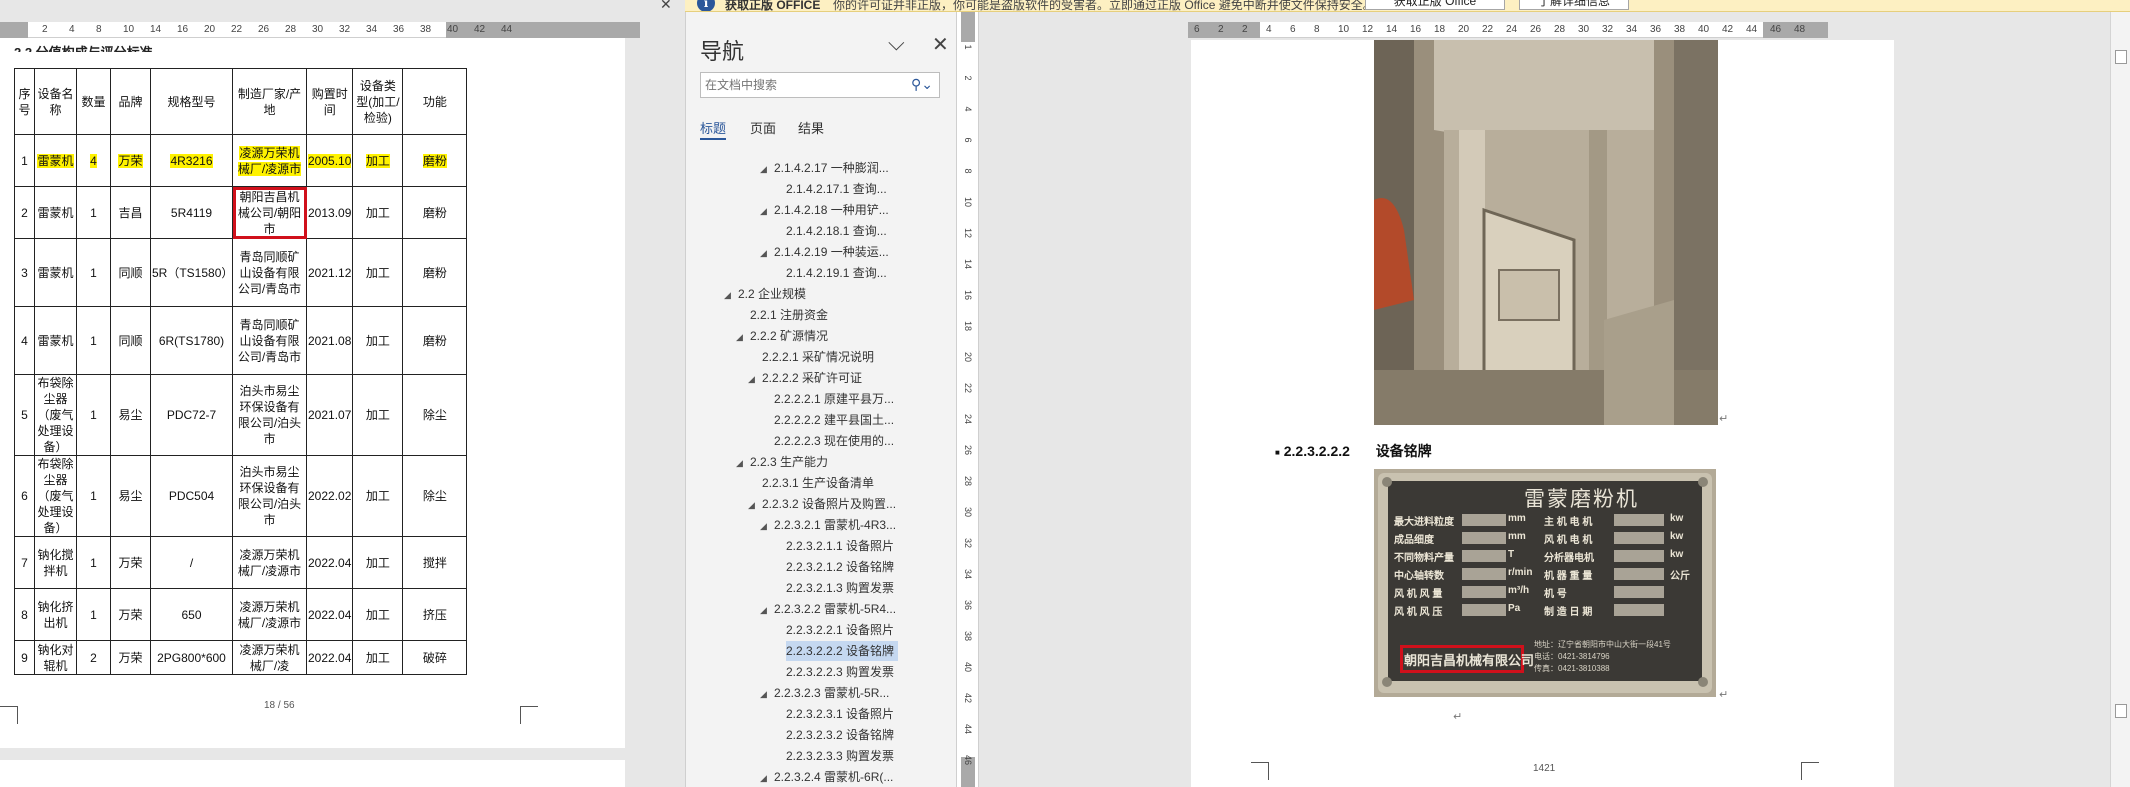  Describe the element at coordinates (763, 127) in the screenshot. I see `tab-pages: 页面` at that location.